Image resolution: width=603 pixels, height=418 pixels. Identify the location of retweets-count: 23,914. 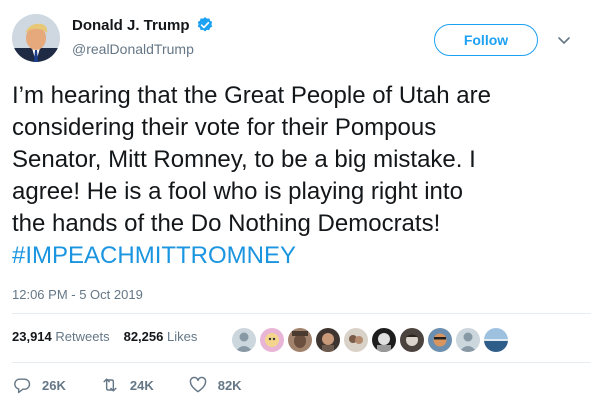
(32, 336).